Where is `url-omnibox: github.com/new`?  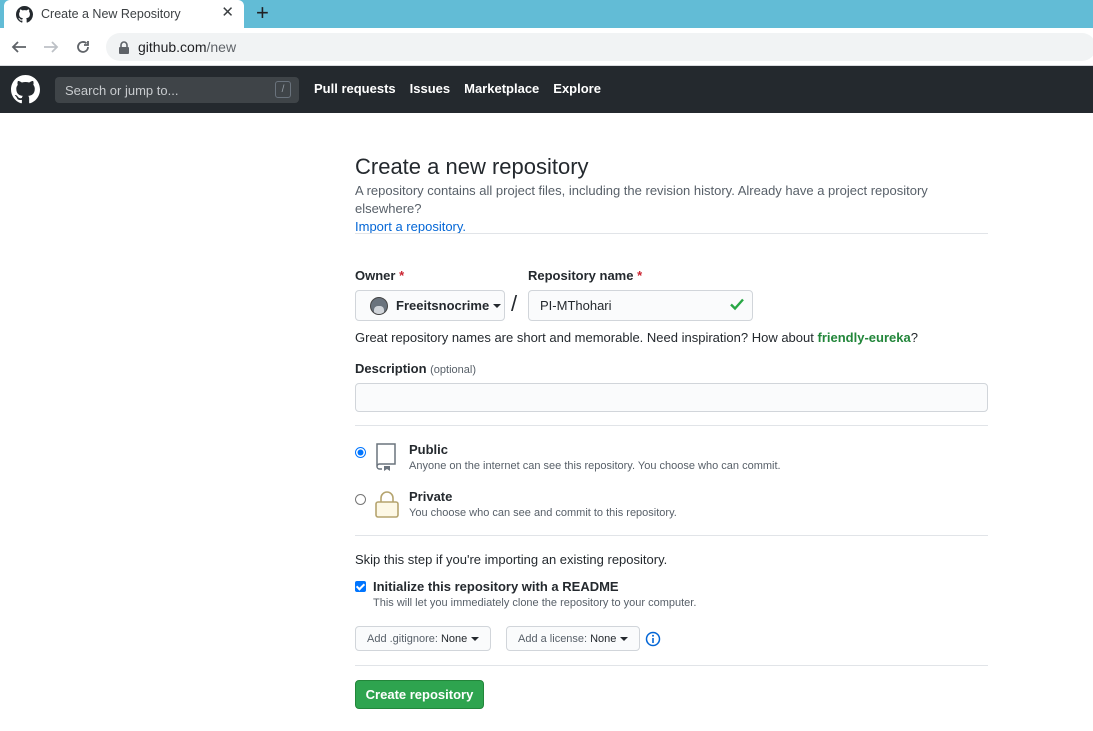 url-omnibox: github.com/new is located at coordinates (599, 47).